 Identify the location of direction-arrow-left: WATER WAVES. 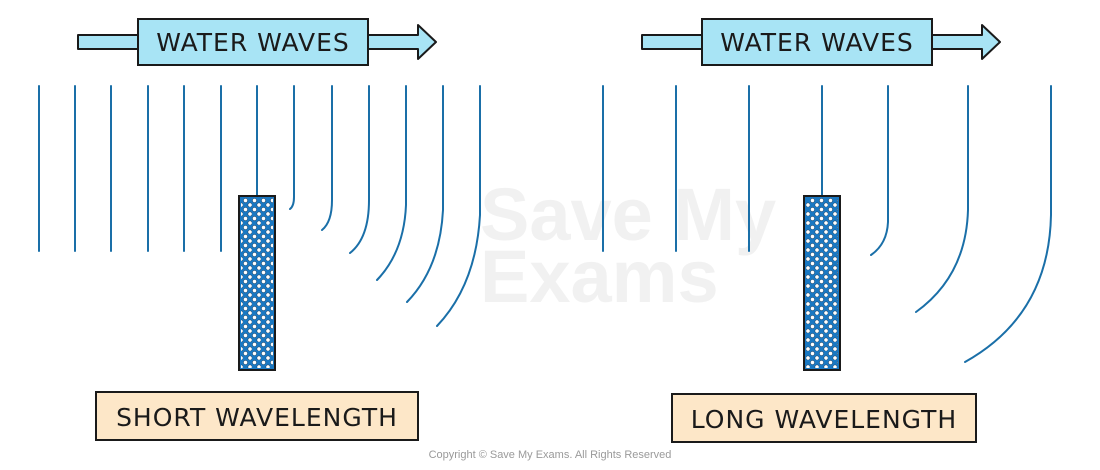
(257, 42).